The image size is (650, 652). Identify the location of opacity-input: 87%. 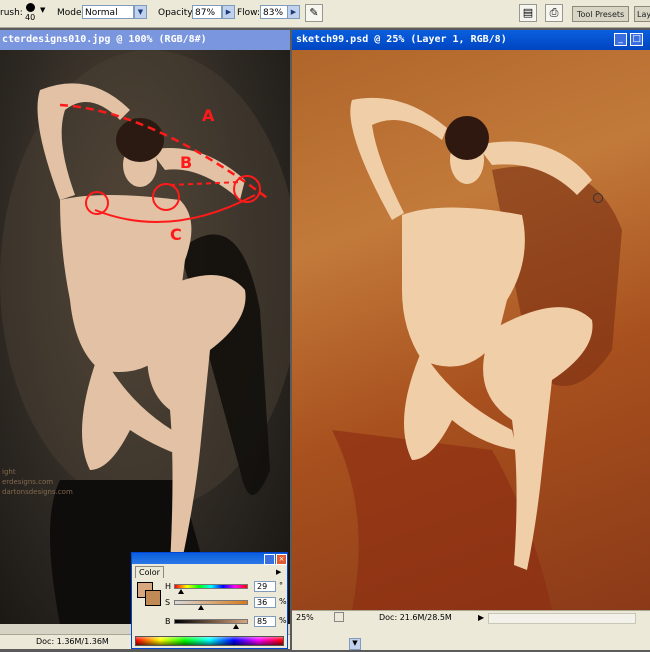
(207, 12).